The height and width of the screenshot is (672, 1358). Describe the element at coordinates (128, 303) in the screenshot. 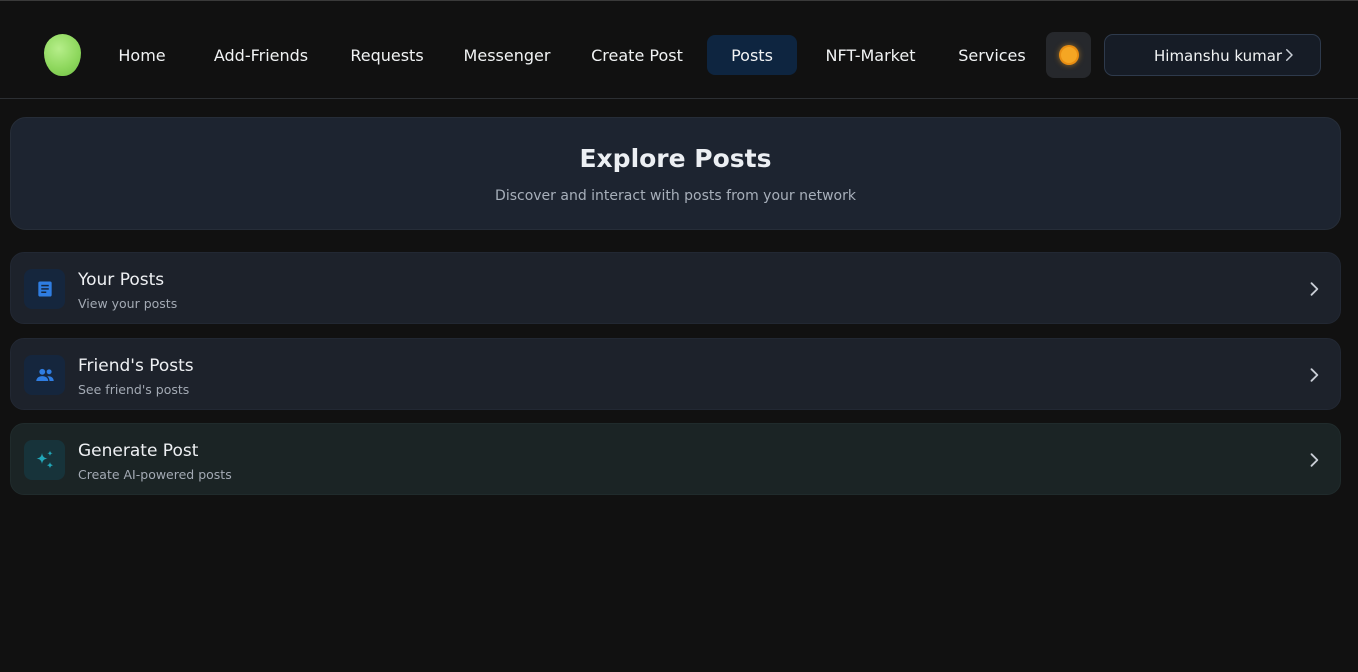

I see `card-subtitle: View your posts` at that location.